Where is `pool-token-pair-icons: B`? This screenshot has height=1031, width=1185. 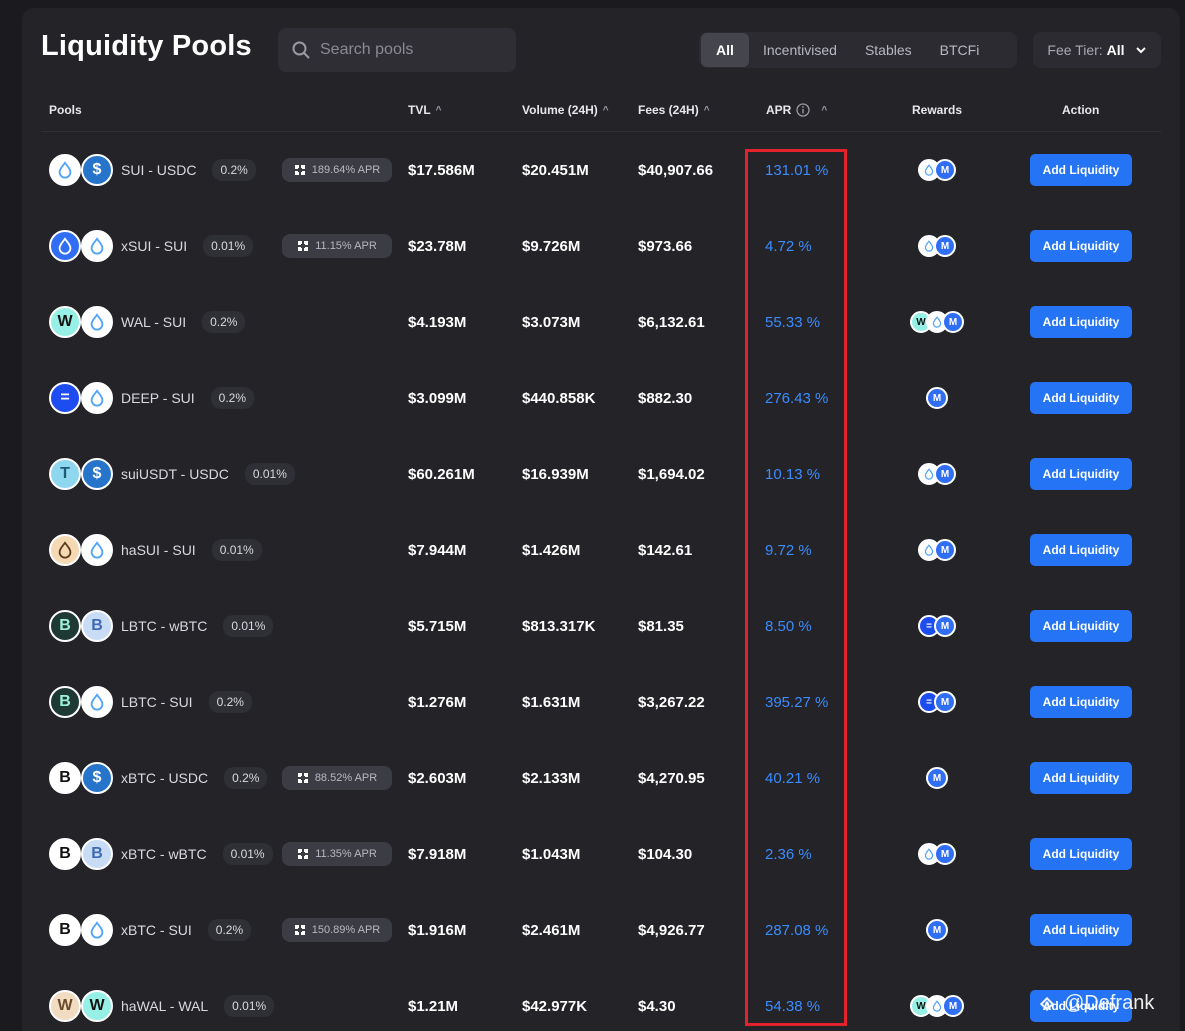 pool-token-pair-icons: B is located at coordinates (81, 702).